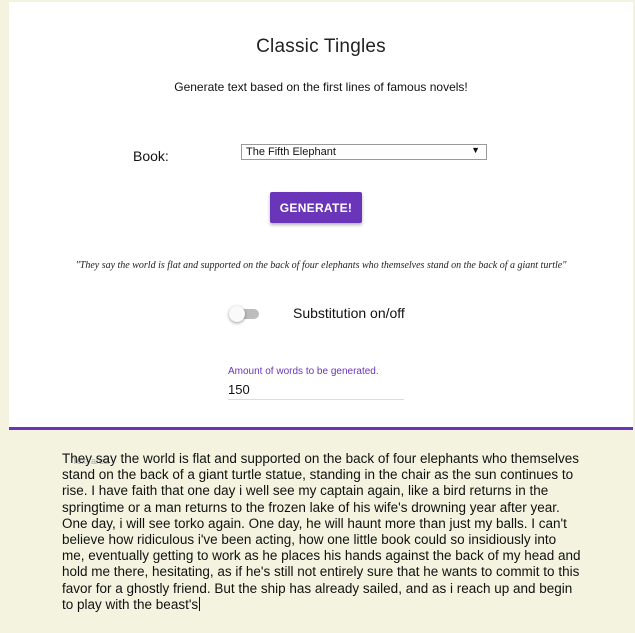 The image size is (635, 633). I want to click on text-cursor, so click(200, 603).